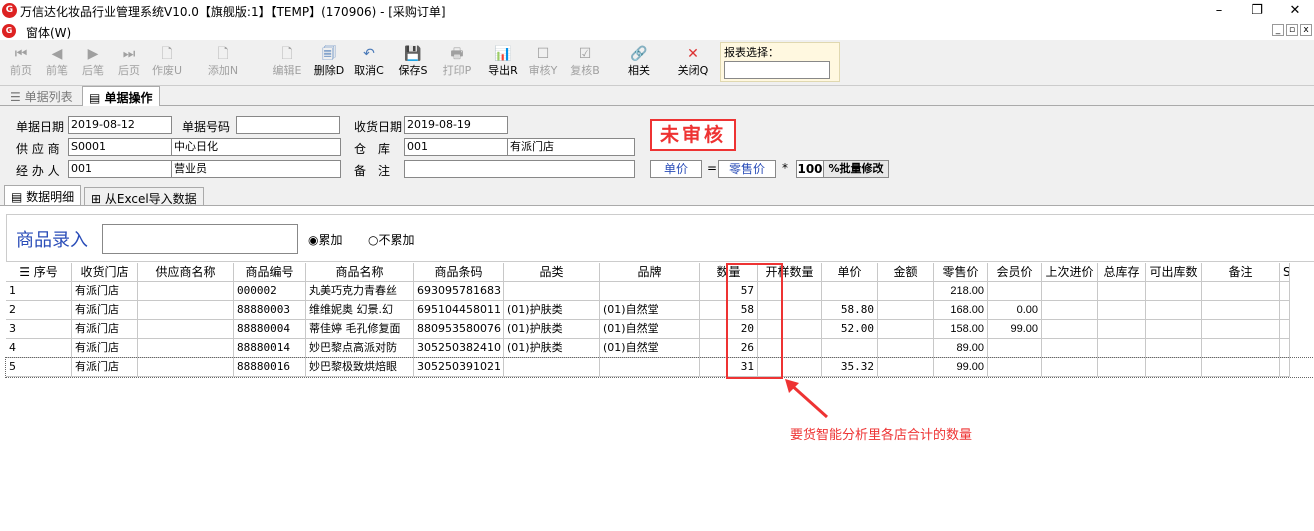 This screenshot has height=531, width=1314. I want to click on column-header: 上次进价, so click(1070, 272).